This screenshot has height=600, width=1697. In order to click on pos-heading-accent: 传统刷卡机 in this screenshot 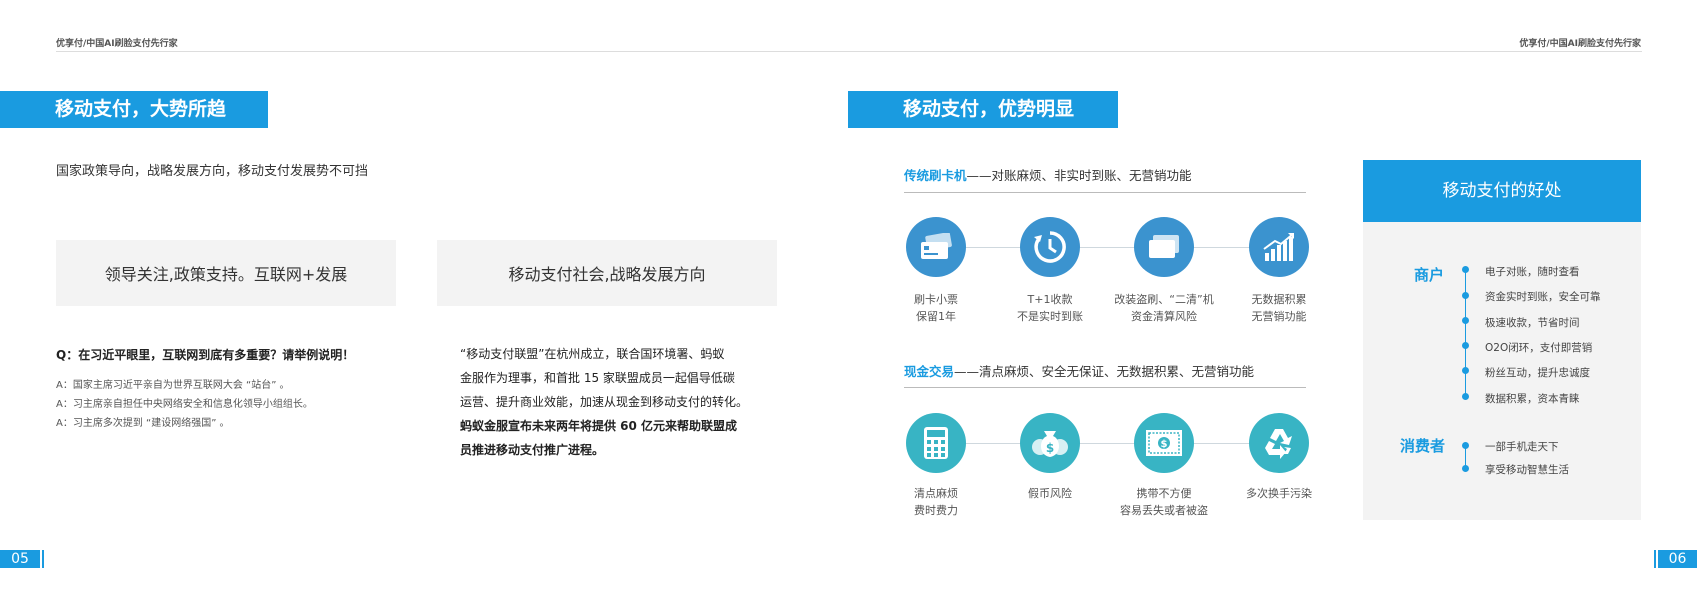, I will do `click(935, 175)`.